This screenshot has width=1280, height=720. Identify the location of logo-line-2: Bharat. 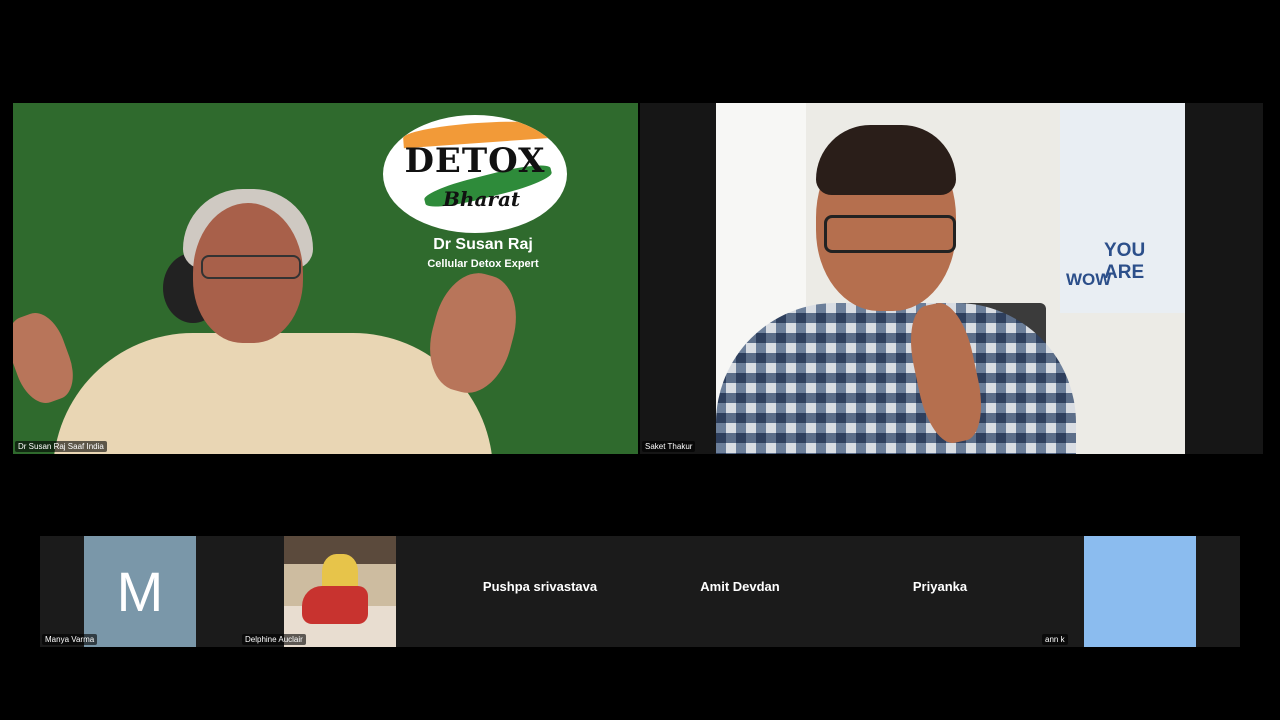
(482, 199).